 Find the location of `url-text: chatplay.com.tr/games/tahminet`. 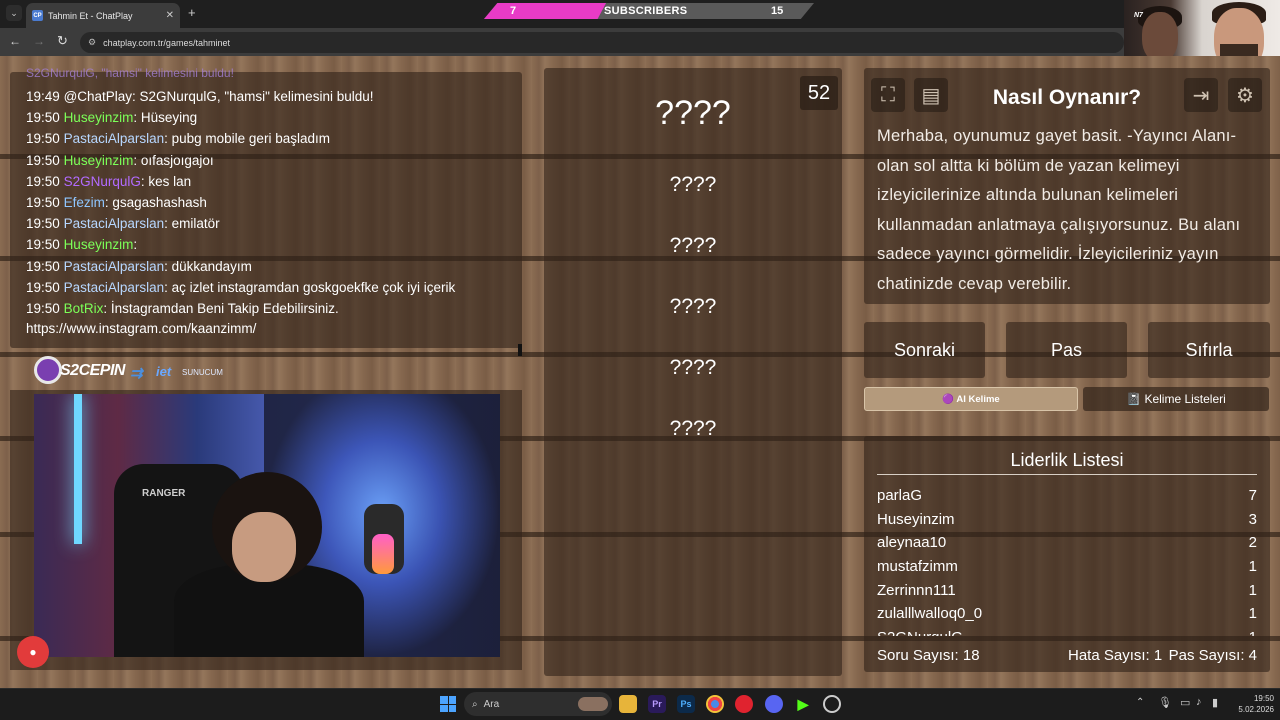

url-text: chatplay.com.tr/games/tahminet is located at coordinates (166, 42).